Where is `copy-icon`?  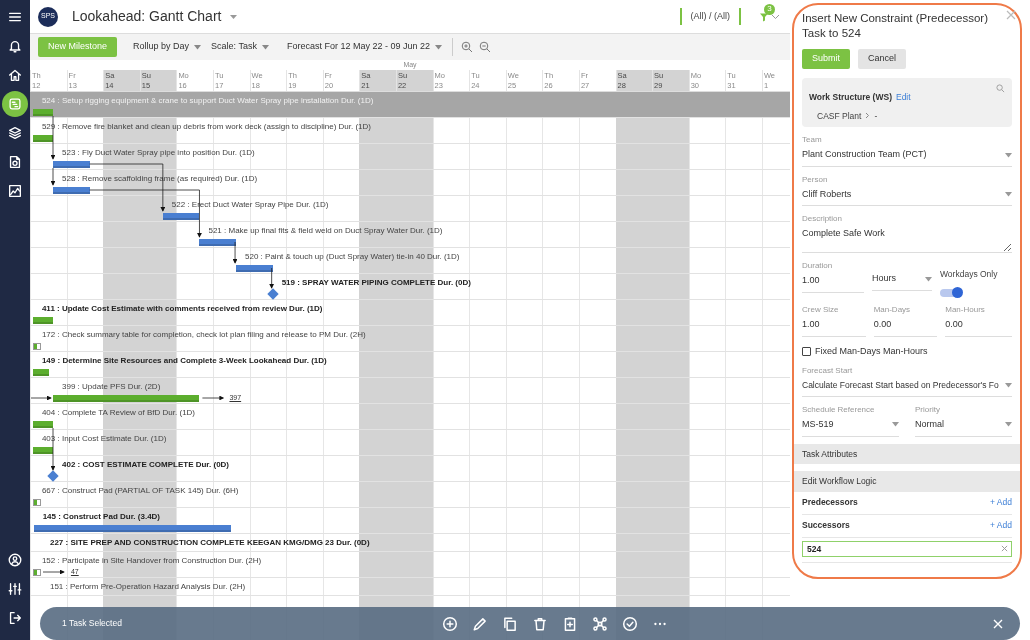 copy-icon is located at coordinates (510, 623).